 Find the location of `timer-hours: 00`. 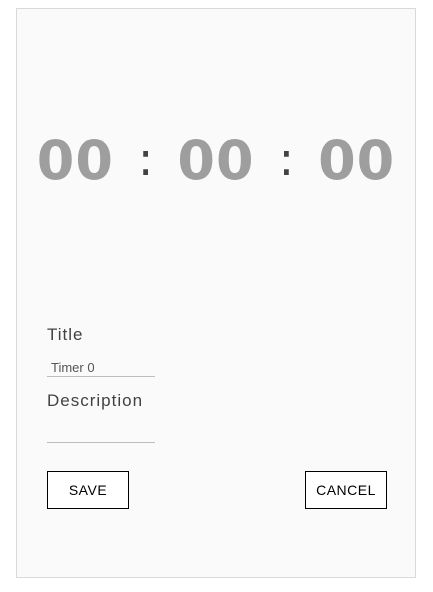

timer-hours: 00 is located at coordinates (75, 161).